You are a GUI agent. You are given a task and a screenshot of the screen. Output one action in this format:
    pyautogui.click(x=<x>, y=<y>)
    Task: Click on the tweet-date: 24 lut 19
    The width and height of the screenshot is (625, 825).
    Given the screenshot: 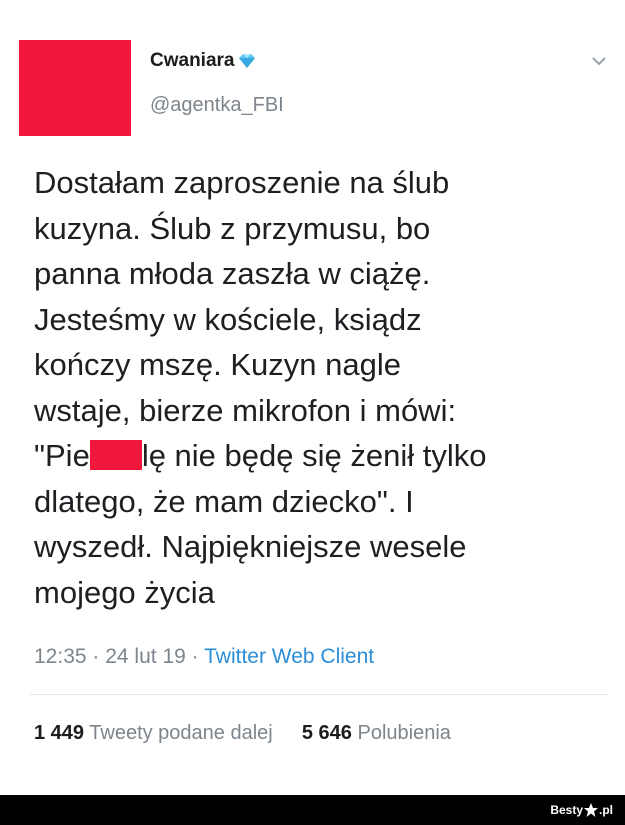 What is the action you would take?
    pyautogui.click(x=145, y=656)
    